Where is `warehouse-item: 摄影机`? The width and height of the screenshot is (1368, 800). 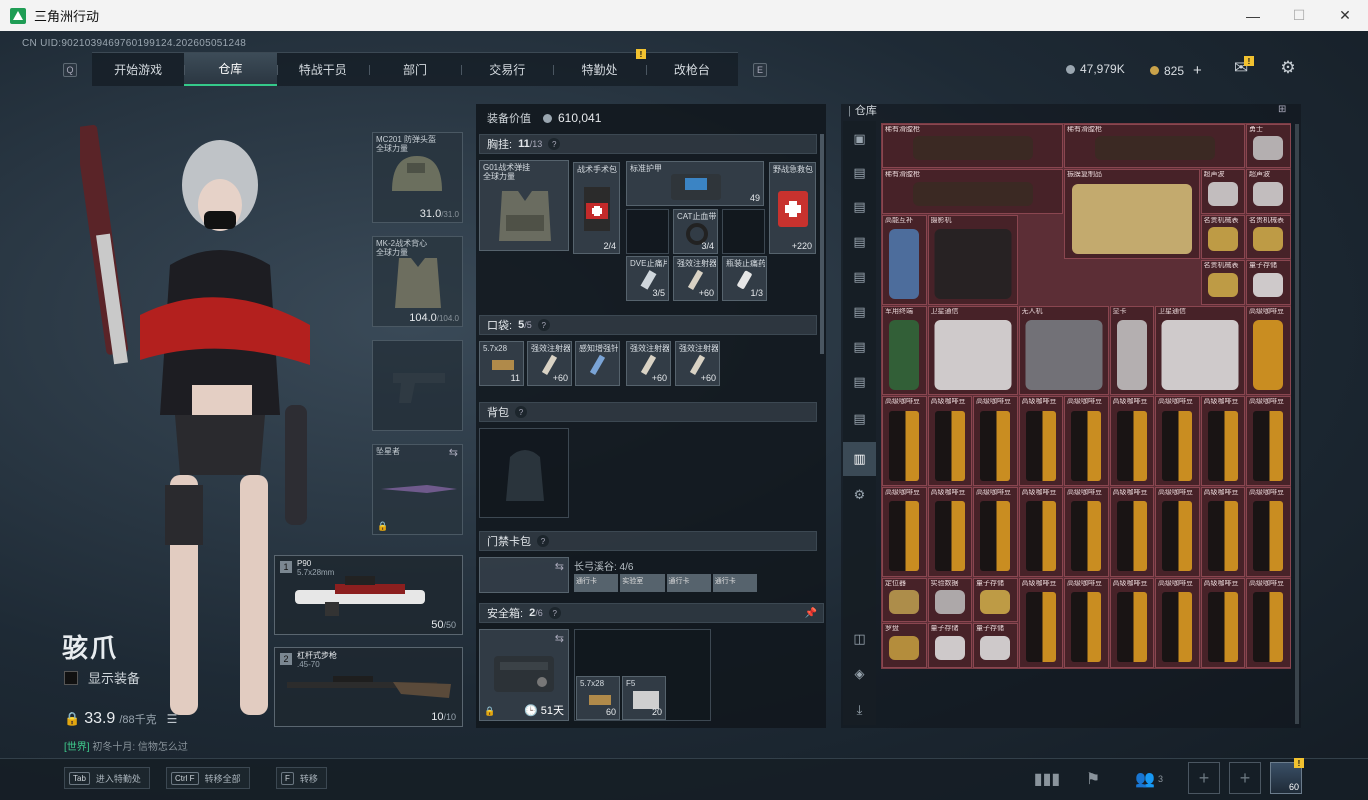 warehouse-item: 摄影机 is located at coordinates (972, 259).